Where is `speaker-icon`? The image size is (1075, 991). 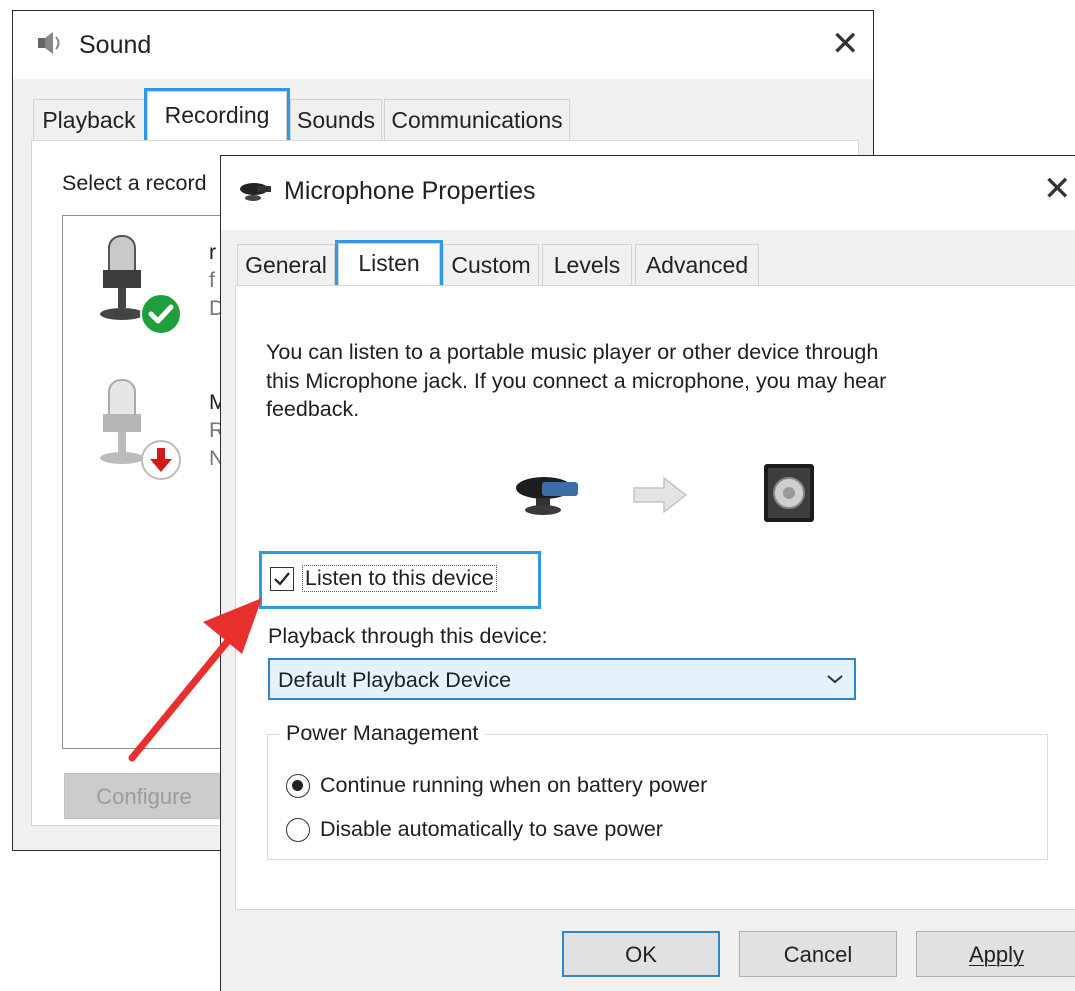
speaker-icon is located at coordinates (49, 43).